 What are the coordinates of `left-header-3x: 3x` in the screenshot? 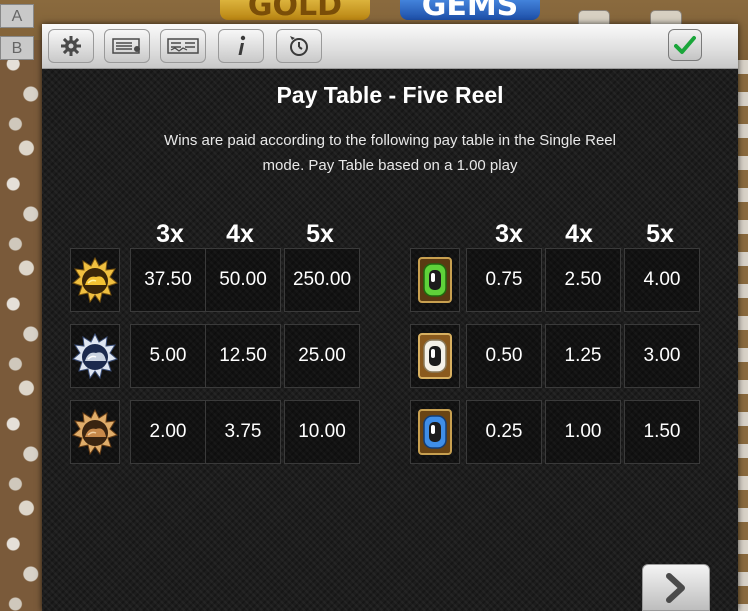 It's located at (170, 234).